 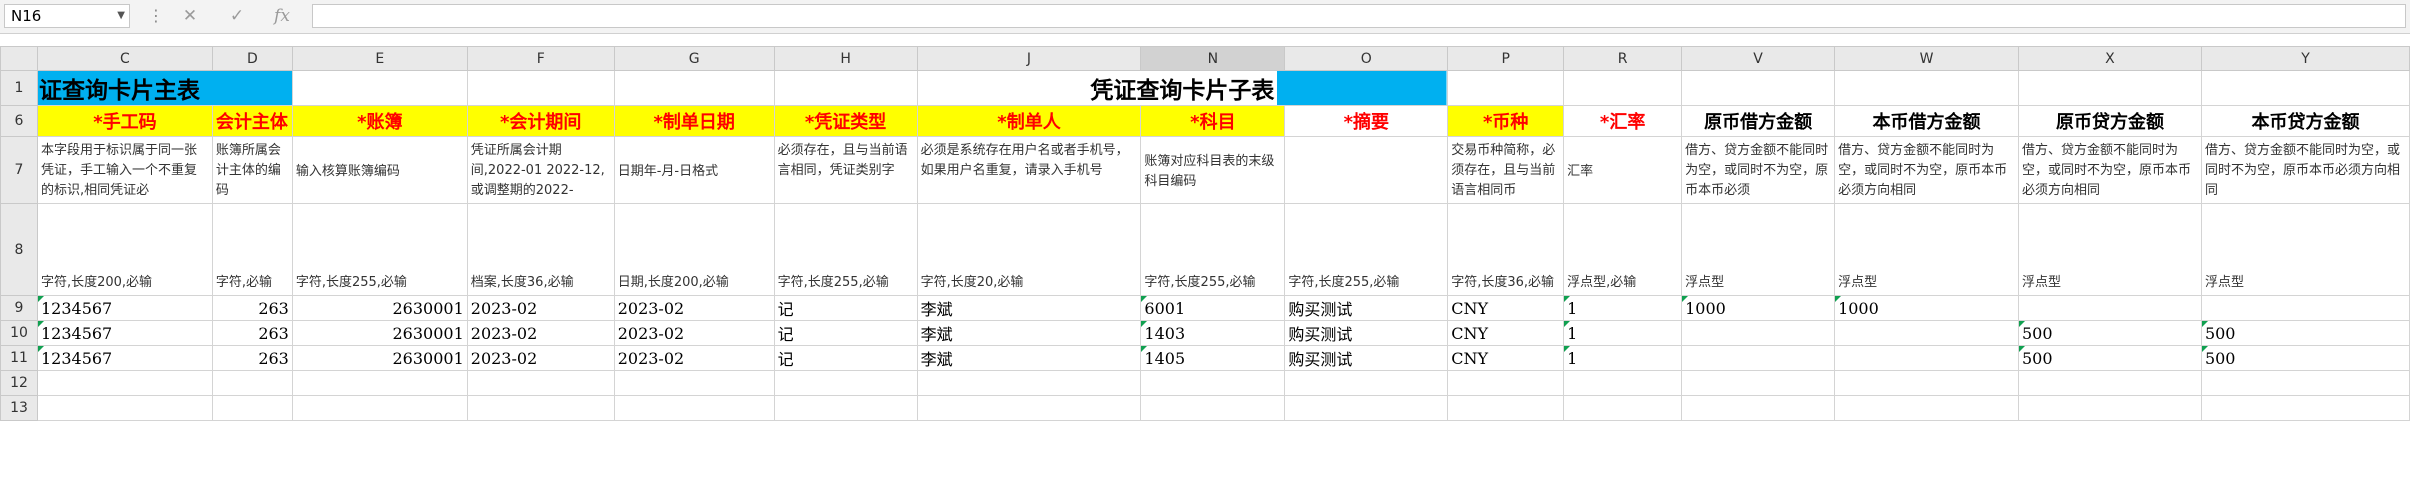 I want to click on field-description-c: 本字段用于标识属于同一张凭证，手工输入一个不重复的标识,相同凭证必, so click(x=124, y=170).